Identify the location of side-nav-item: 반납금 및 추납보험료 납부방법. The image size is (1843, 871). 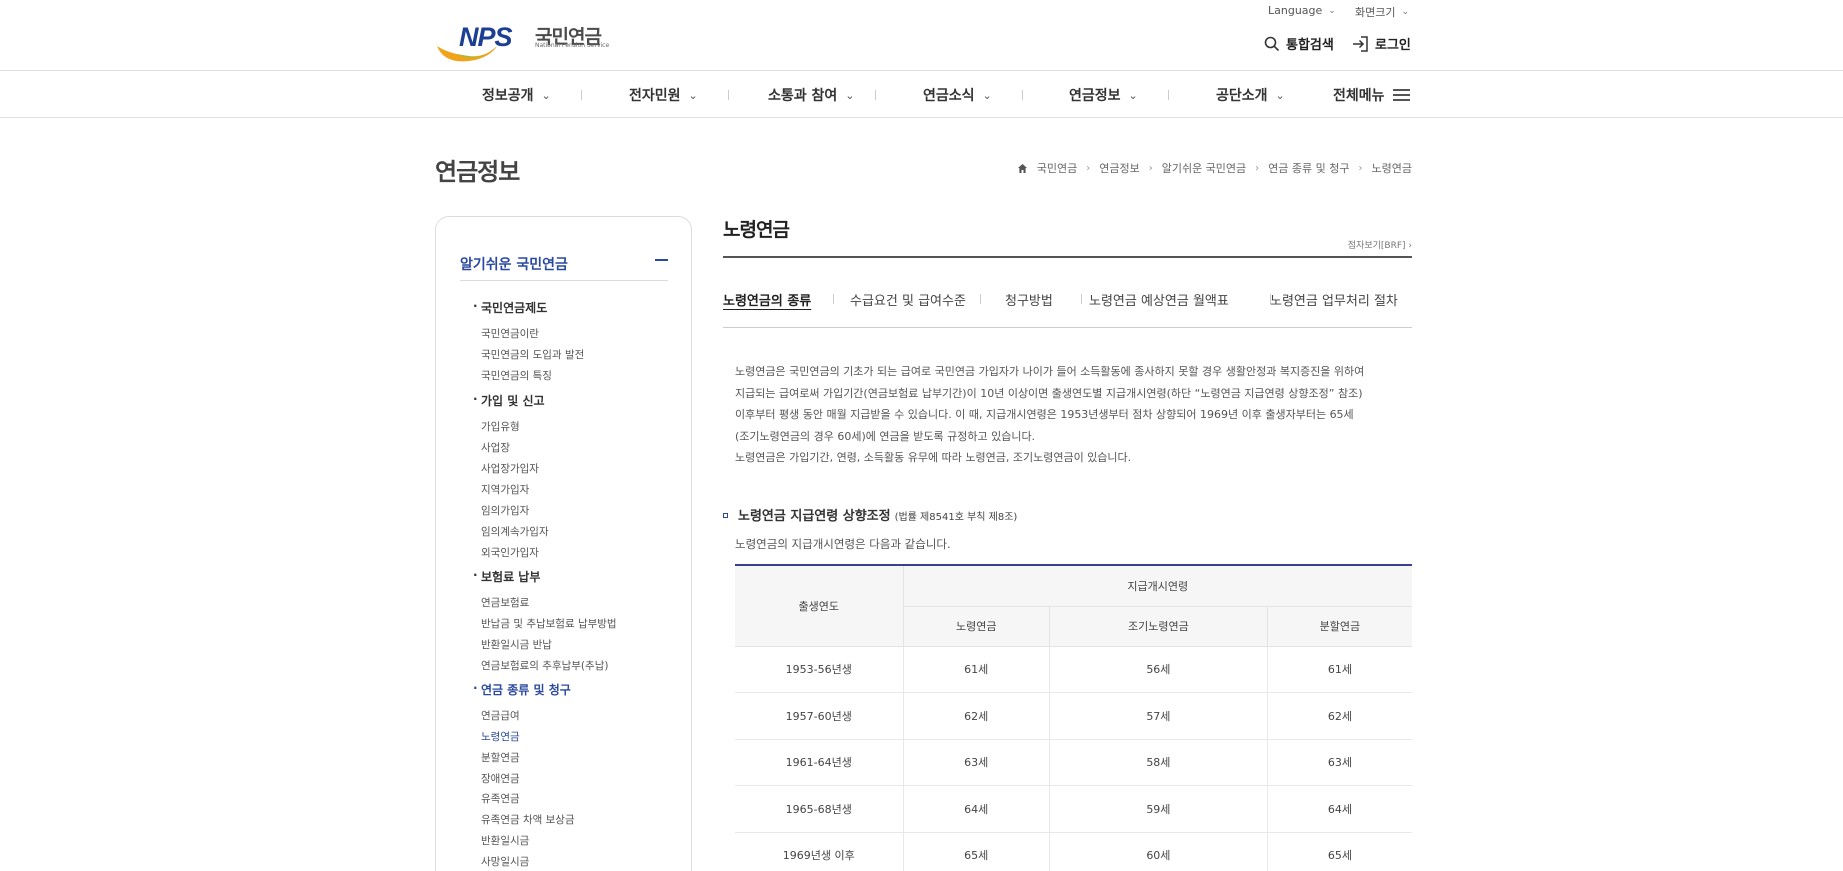
(549, 623).